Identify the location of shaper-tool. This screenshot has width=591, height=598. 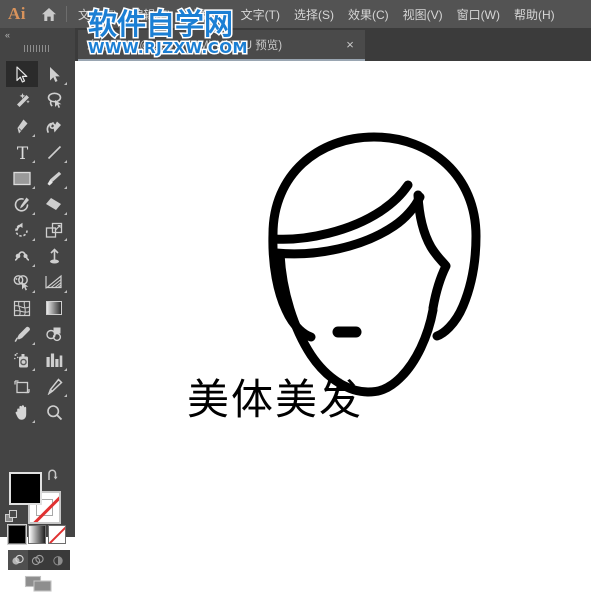
(22, 204).